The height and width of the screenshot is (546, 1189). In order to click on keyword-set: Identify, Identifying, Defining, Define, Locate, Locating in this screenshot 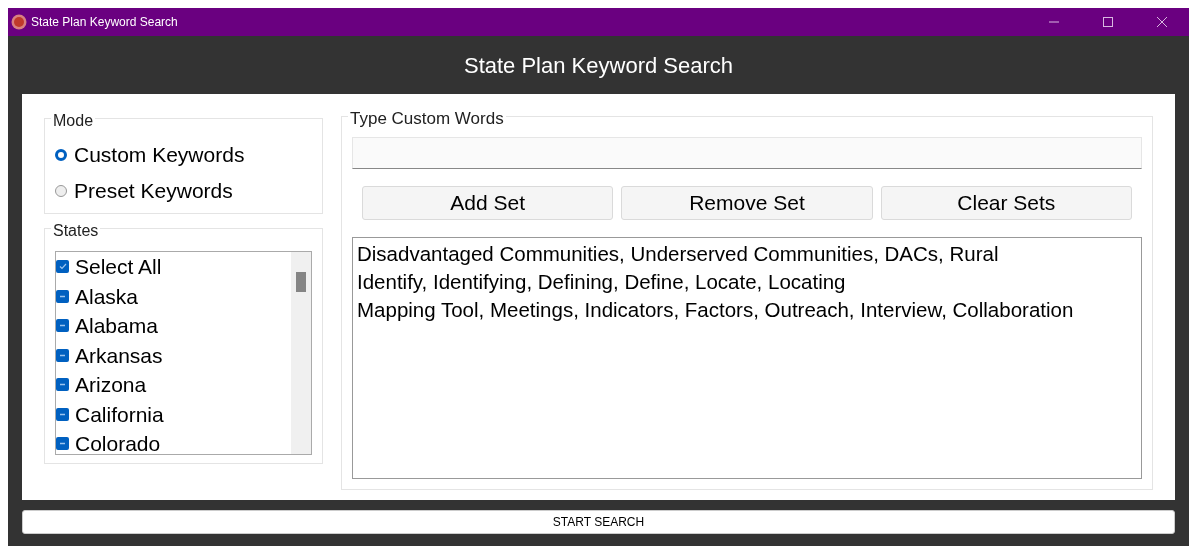, I will do `click(747, 282)`.